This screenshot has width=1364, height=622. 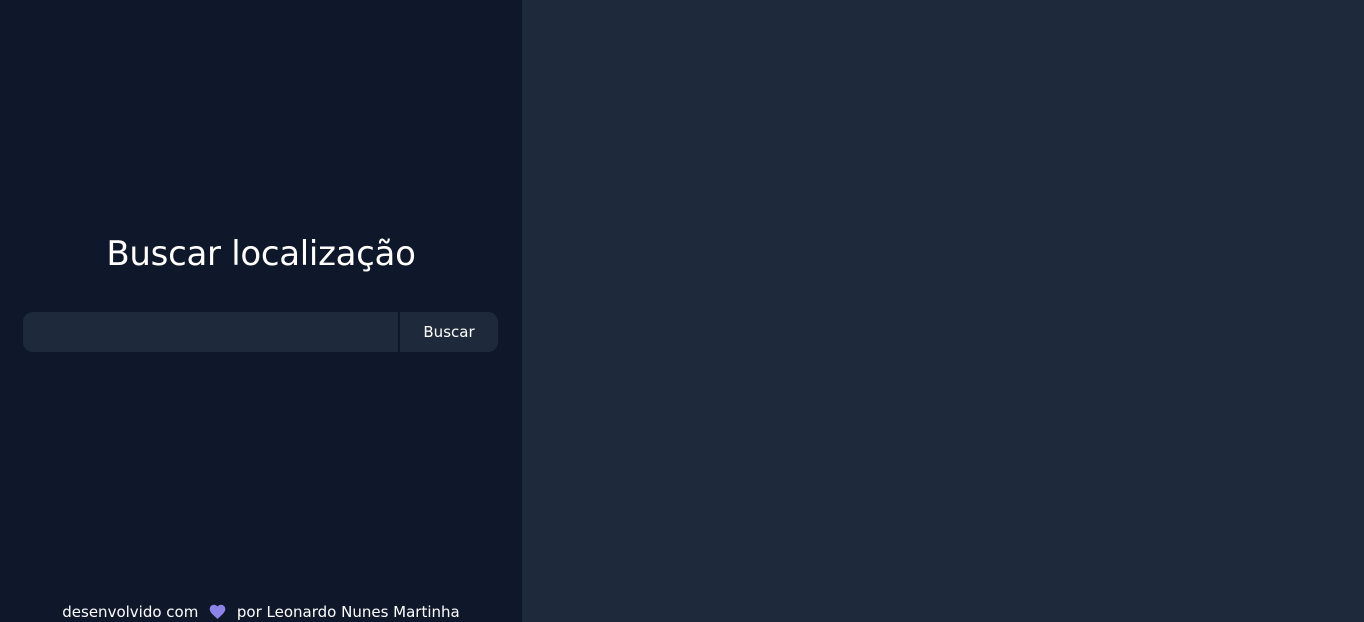 What do you see at coordinates (449, 332) in the screenshot?
I see `search-button: Buscar` at bounding box center [449, 332].